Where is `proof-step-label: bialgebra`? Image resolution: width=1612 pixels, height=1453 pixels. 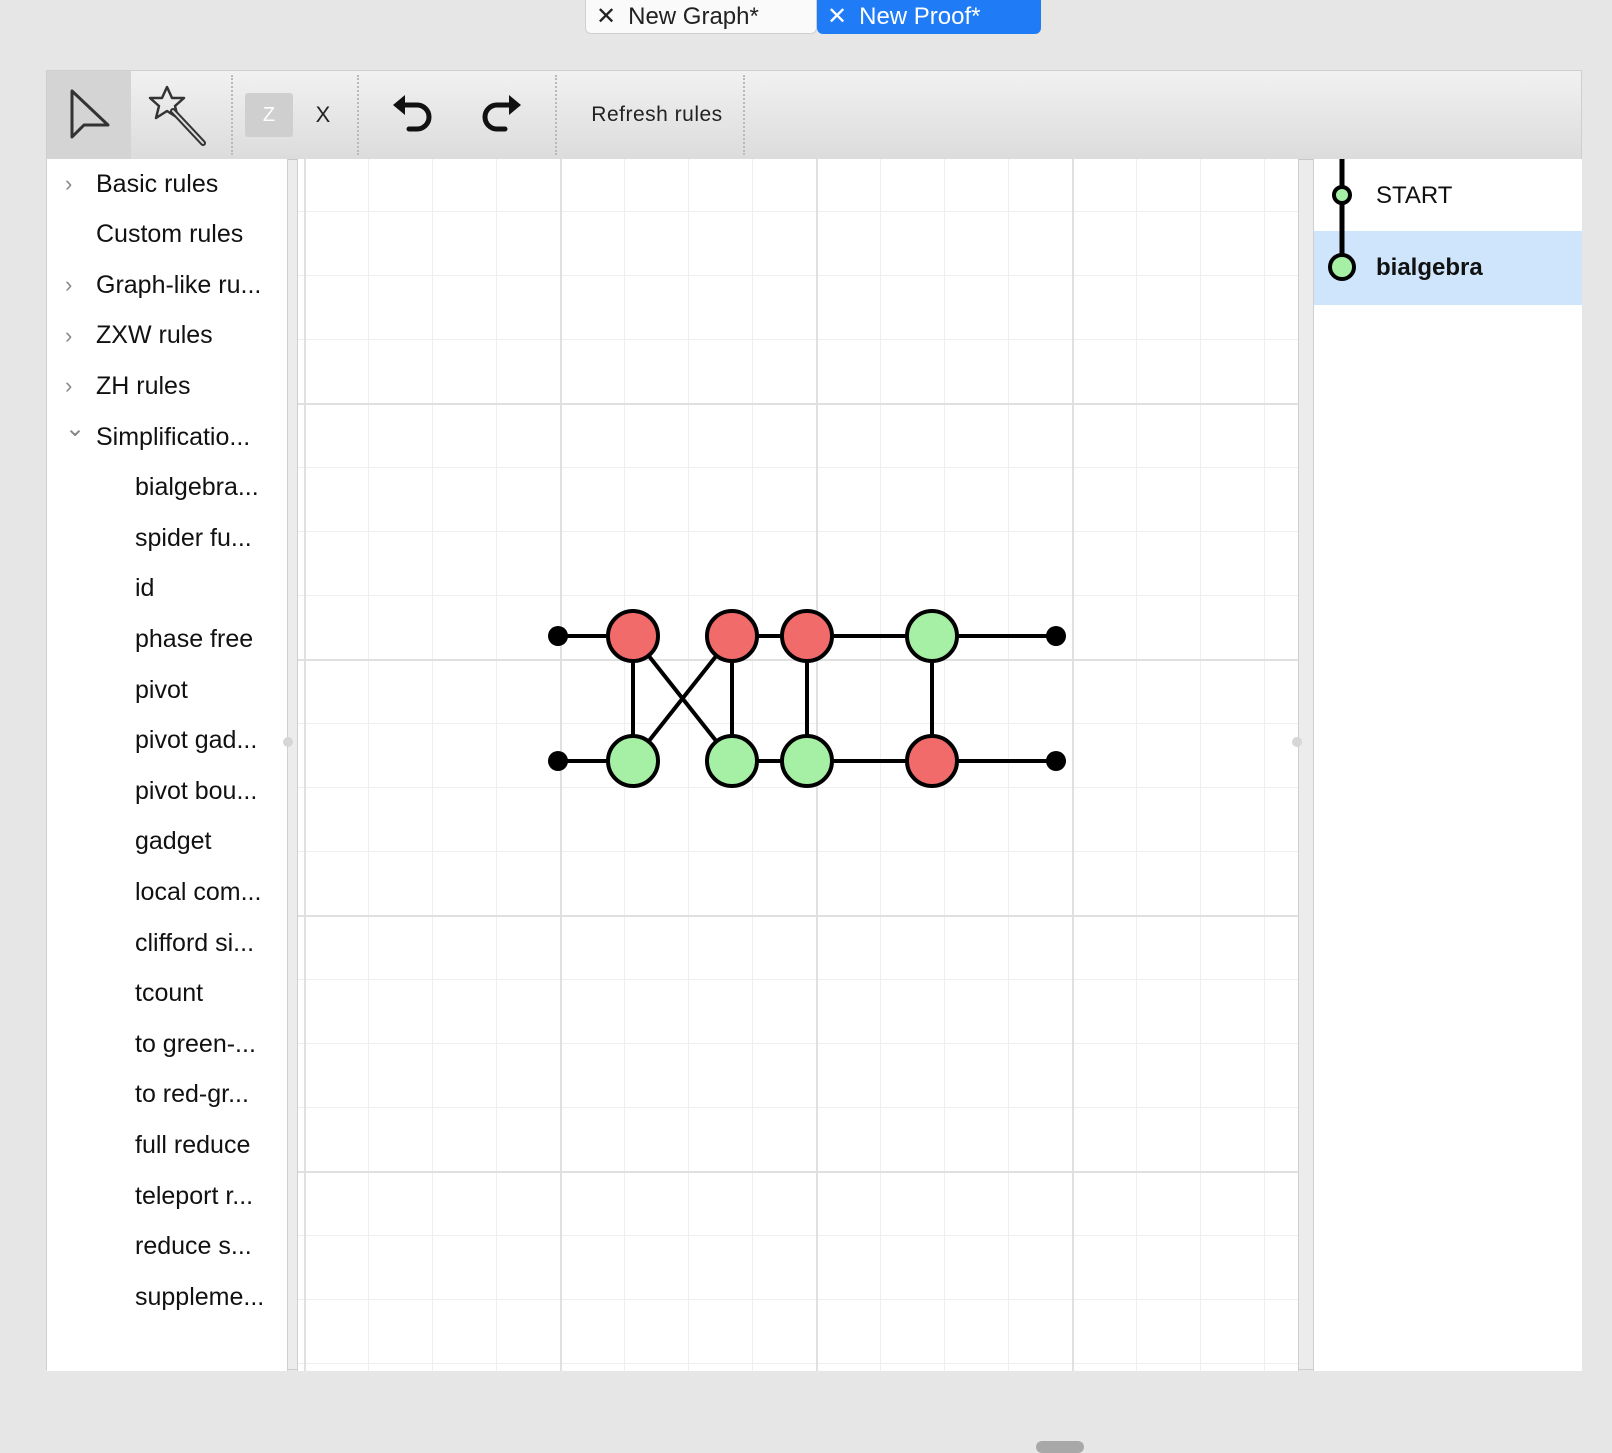 proof-step-label: bialgebra is located at coordinates (1429, 267).